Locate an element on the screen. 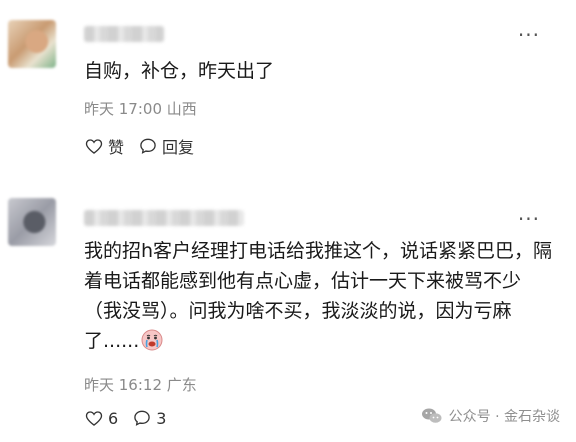 This screenshot has height=442, width=576. comment-text: 自购，补仓，昨天出了 is located at coordinates (179, 71).